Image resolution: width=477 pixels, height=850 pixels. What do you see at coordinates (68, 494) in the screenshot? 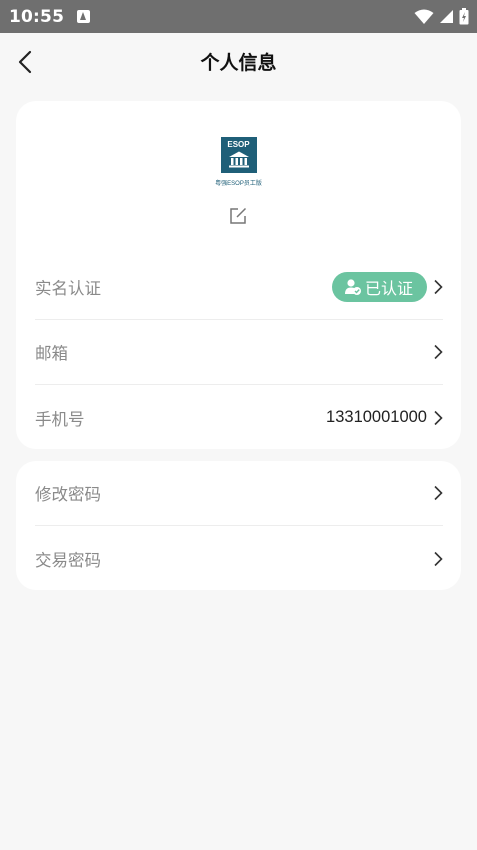
I see `row-label: 修改密码` at bounding box center [68, 494].